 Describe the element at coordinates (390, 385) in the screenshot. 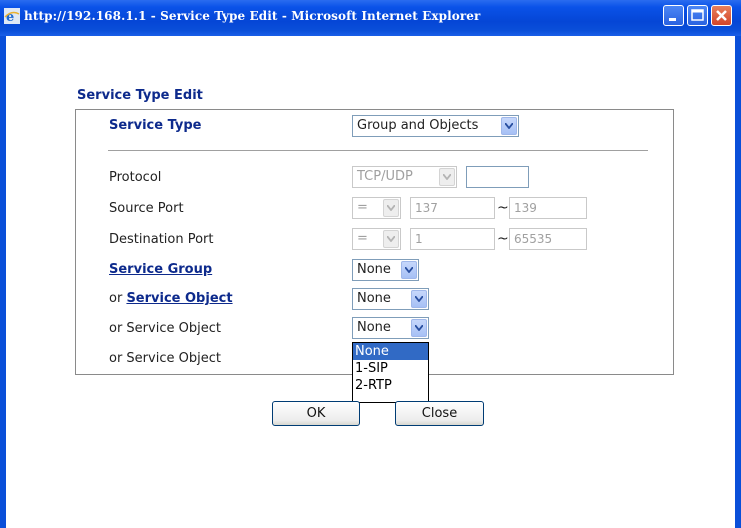

I see `dropdown-option: 2-RTP` at that location.